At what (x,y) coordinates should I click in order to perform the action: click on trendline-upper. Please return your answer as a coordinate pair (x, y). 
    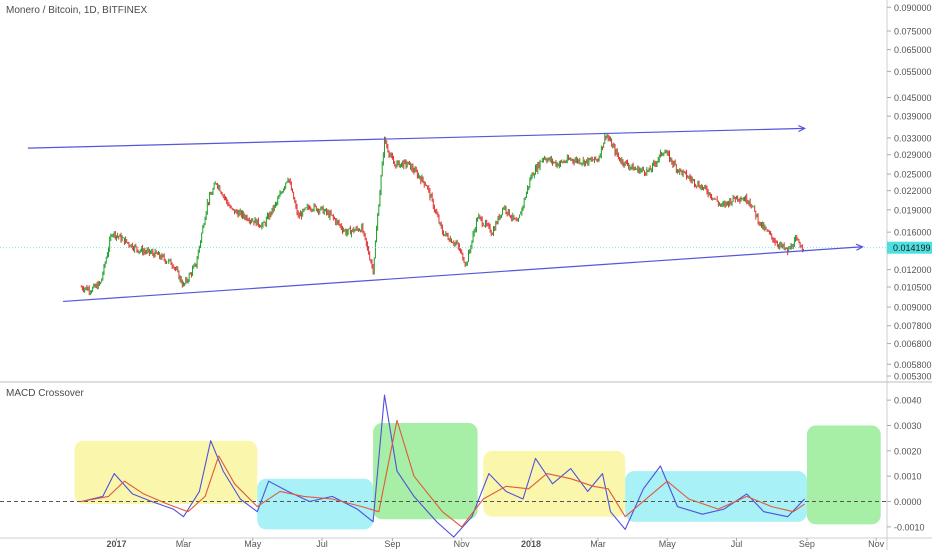
    Looking at the image, I should click on (416, 138).